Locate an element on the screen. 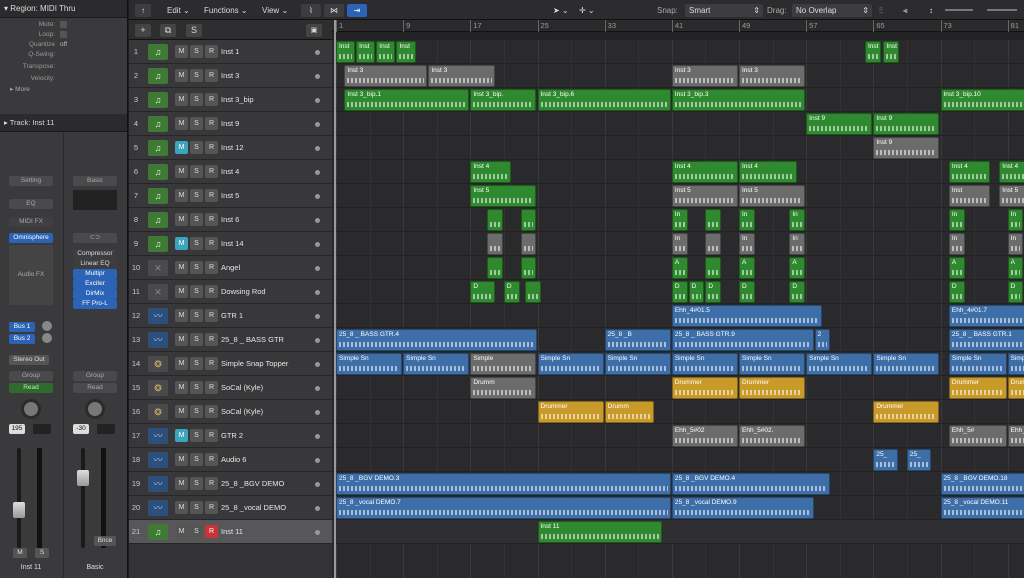  duplicate-track-icon: ⧉ is located at coordinates (168, 30).